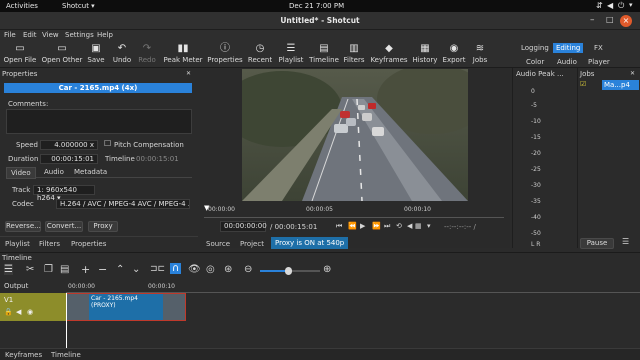 Image resolution: width=640 pixels, height=360 pixels. What do you see at coordinates (105, 35) in the screenshot?
I see `menu-help: Help` at bounding box center [105, 35].